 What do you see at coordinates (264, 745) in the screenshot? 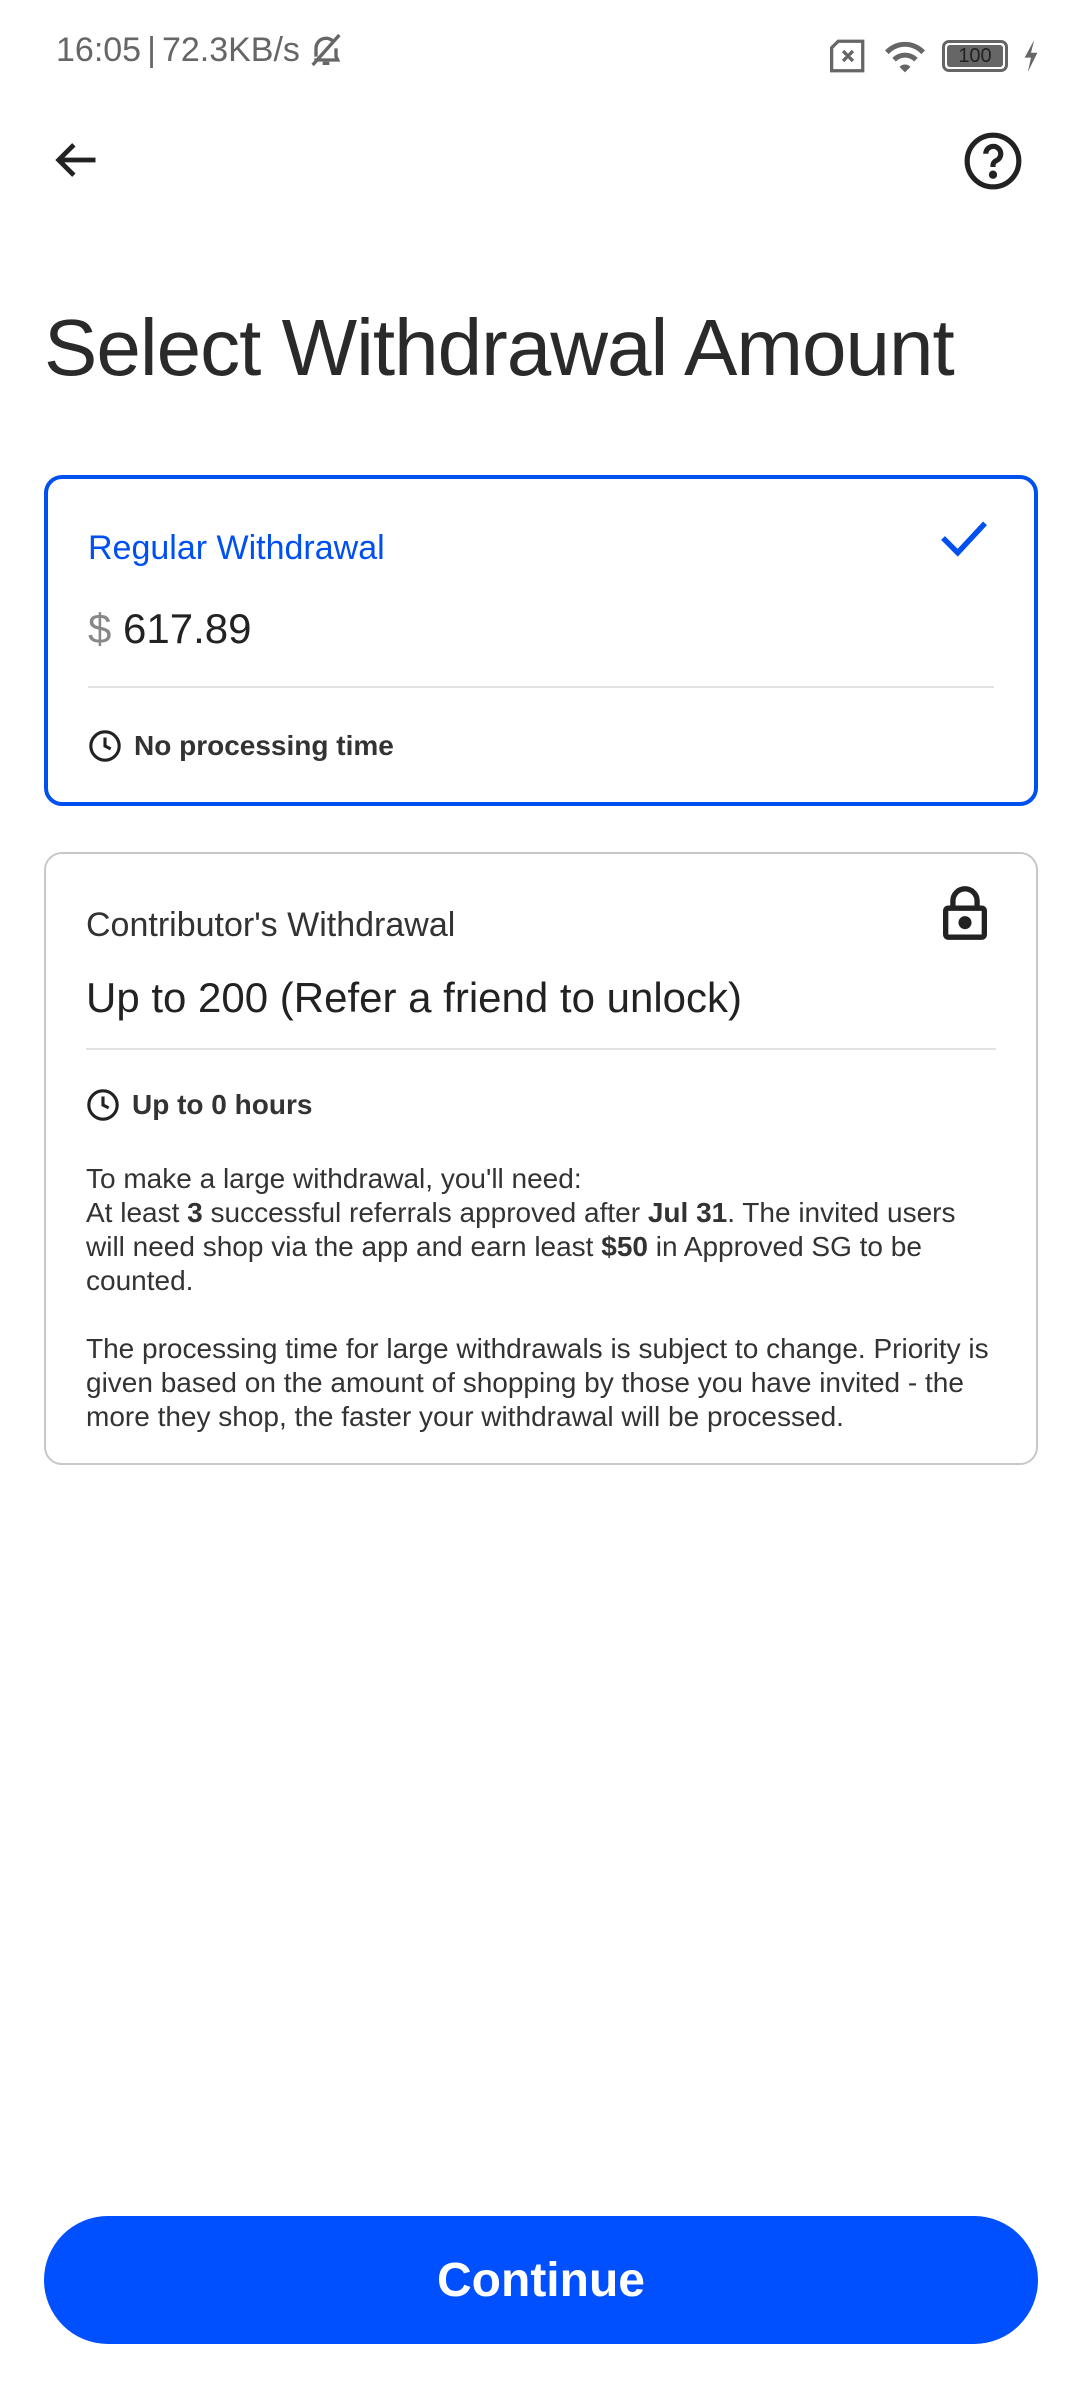
I see `processing-text: No processing time` at bounding box center [264, 745].